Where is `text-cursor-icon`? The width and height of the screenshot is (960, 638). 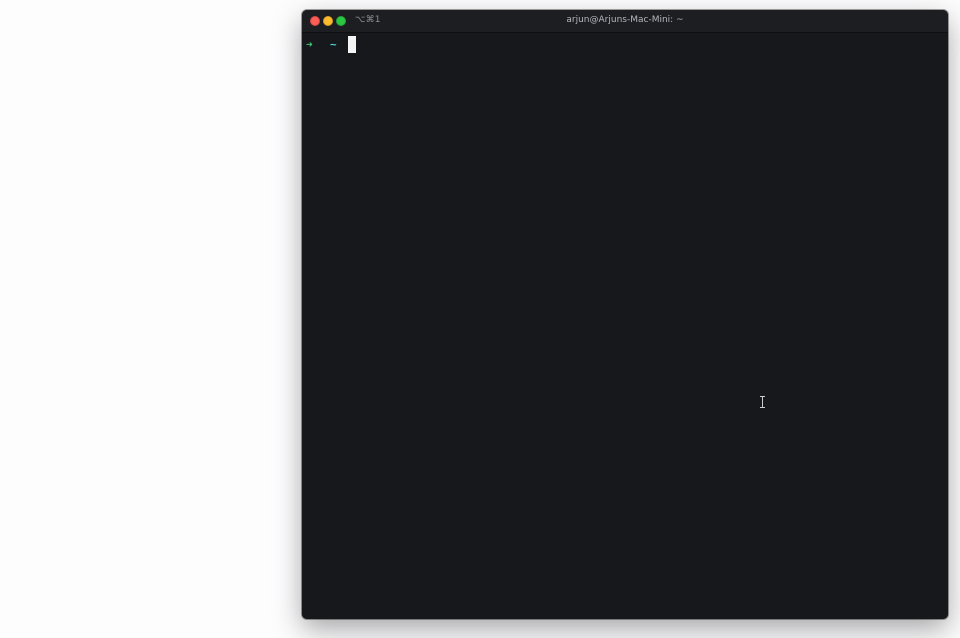 text-cursor-icon is located at coordinates (763, 402).